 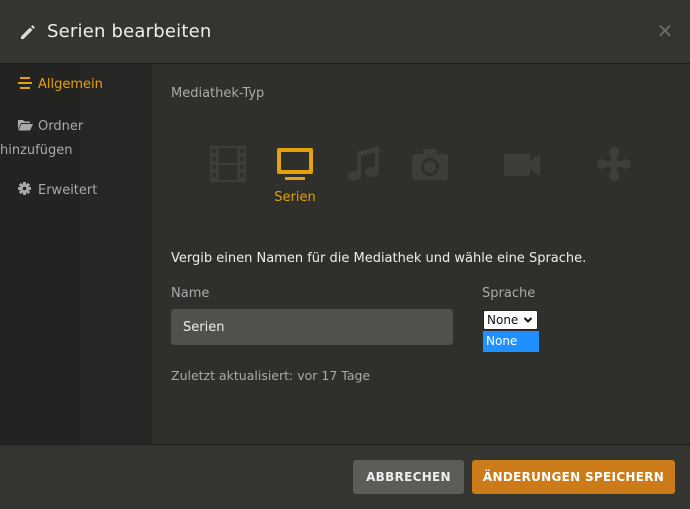 What do you see at coordinates (312, 327) in the screenshot?
I see `library-name-input` at bounding box center [312, 327].